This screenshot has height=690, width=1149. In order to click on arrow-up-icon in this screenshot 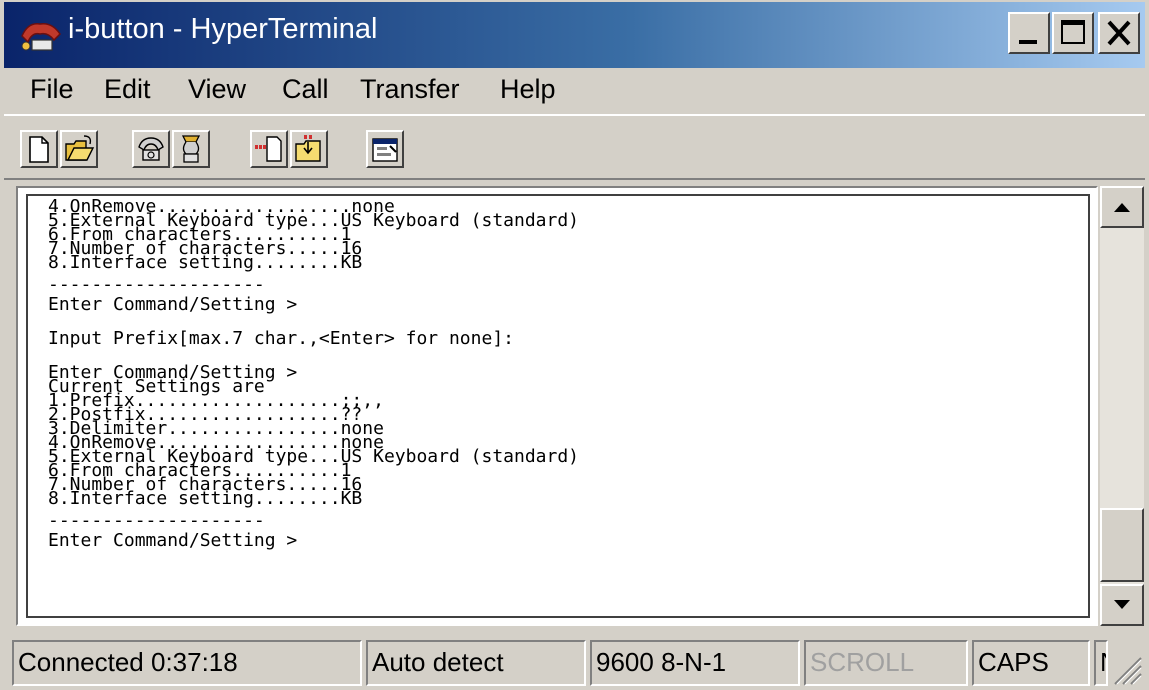, I will do `click(1122, 207)`.